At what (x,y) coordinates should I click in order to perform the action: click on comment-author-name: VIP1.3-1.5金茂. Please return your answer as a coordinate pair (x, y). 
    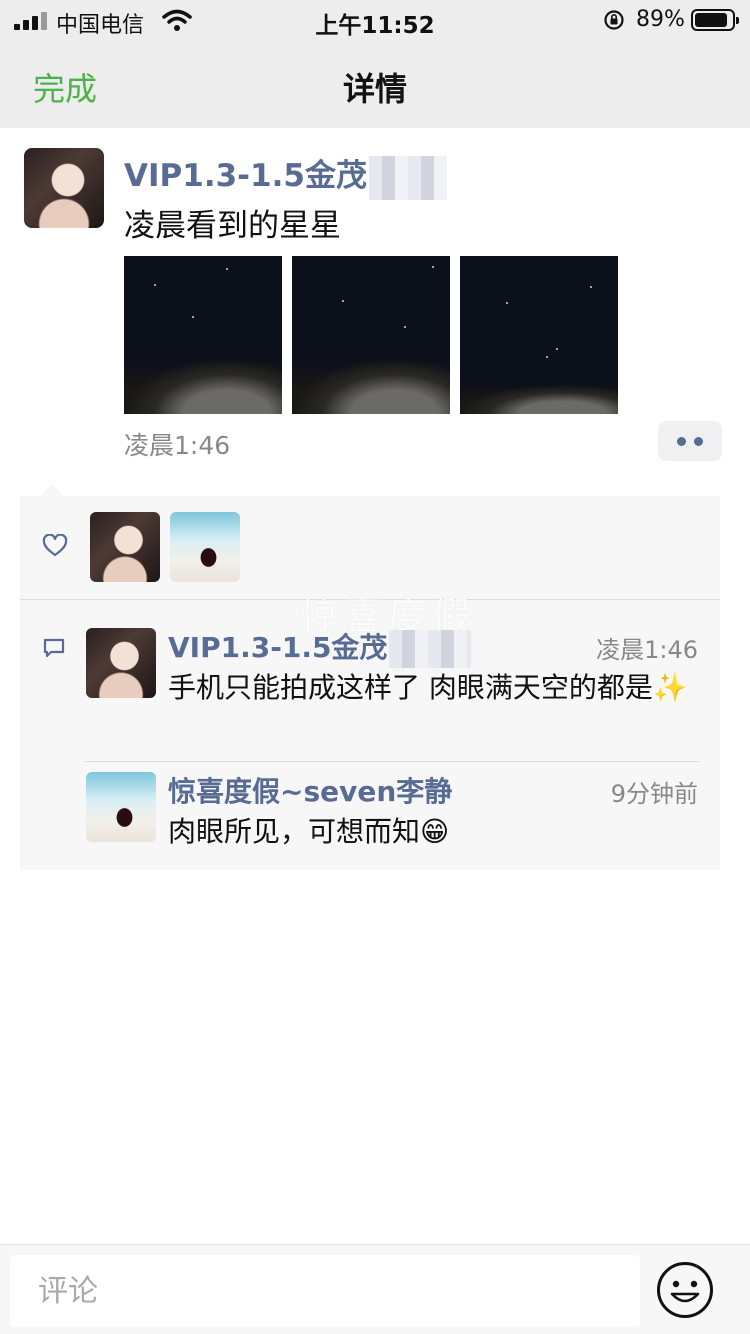
    Looking at the image, I should click on (320, 647).